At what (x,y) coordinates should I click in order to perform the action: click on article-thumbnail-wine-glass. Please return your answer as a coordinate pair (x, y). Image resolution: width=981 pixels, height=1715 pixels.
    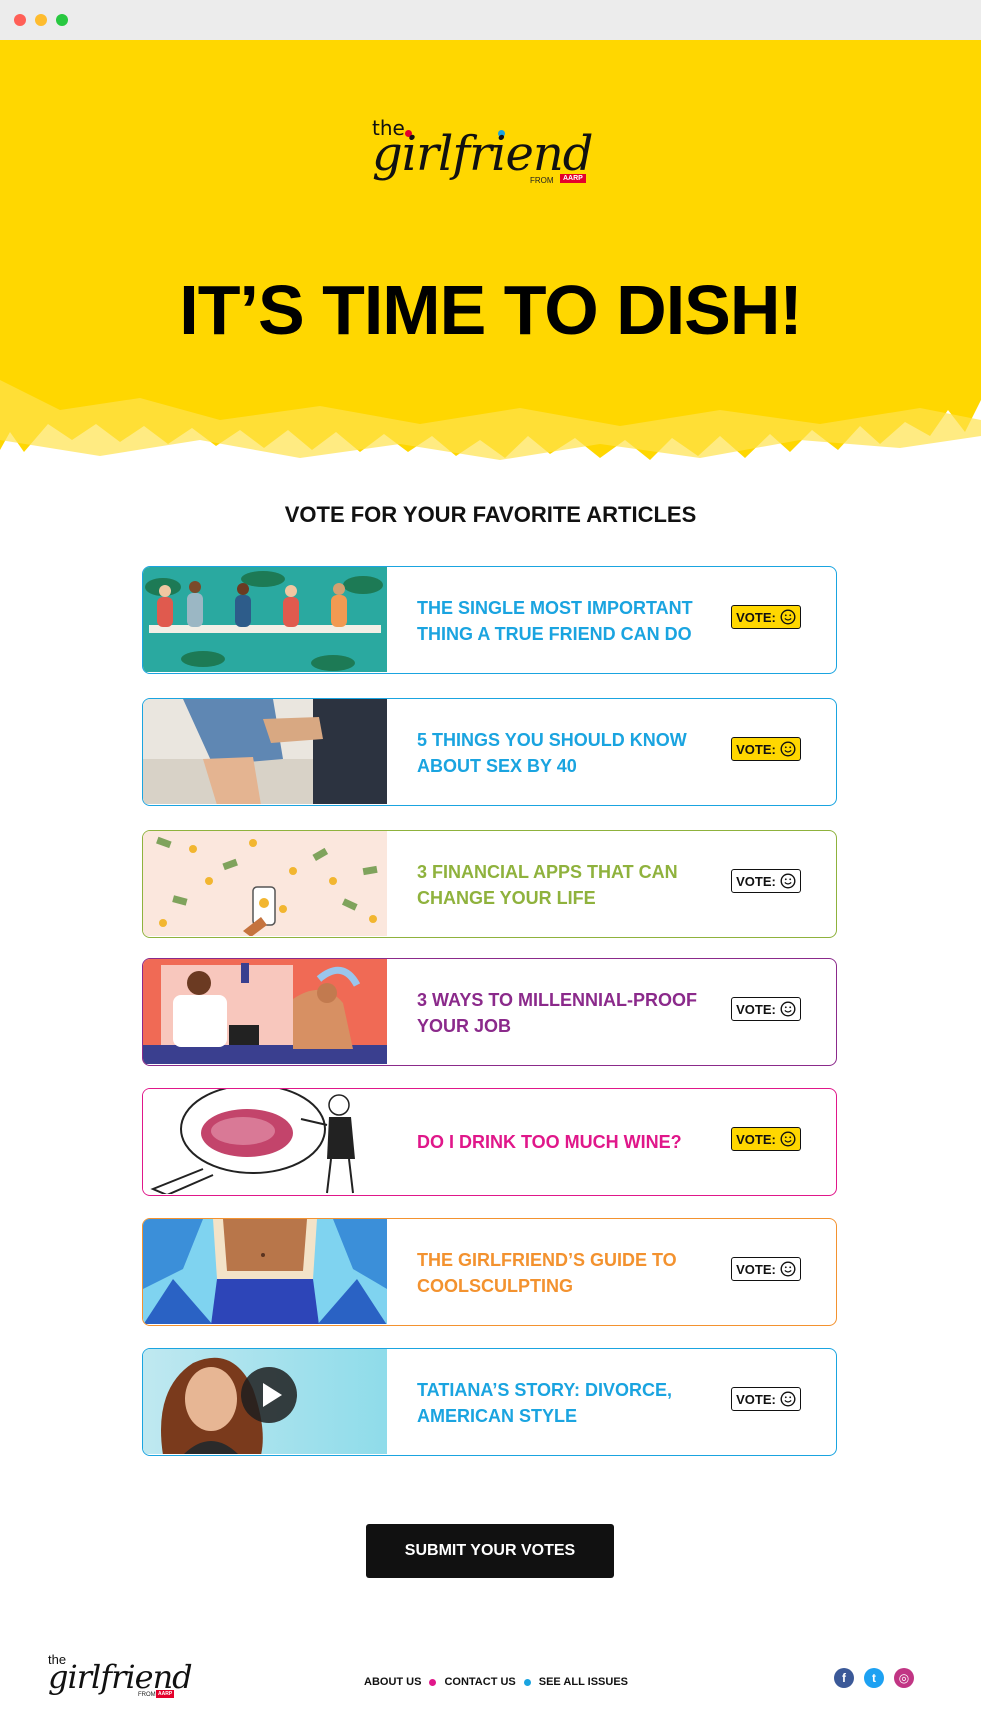
    Looking at the image, I should click on (265, 1141).